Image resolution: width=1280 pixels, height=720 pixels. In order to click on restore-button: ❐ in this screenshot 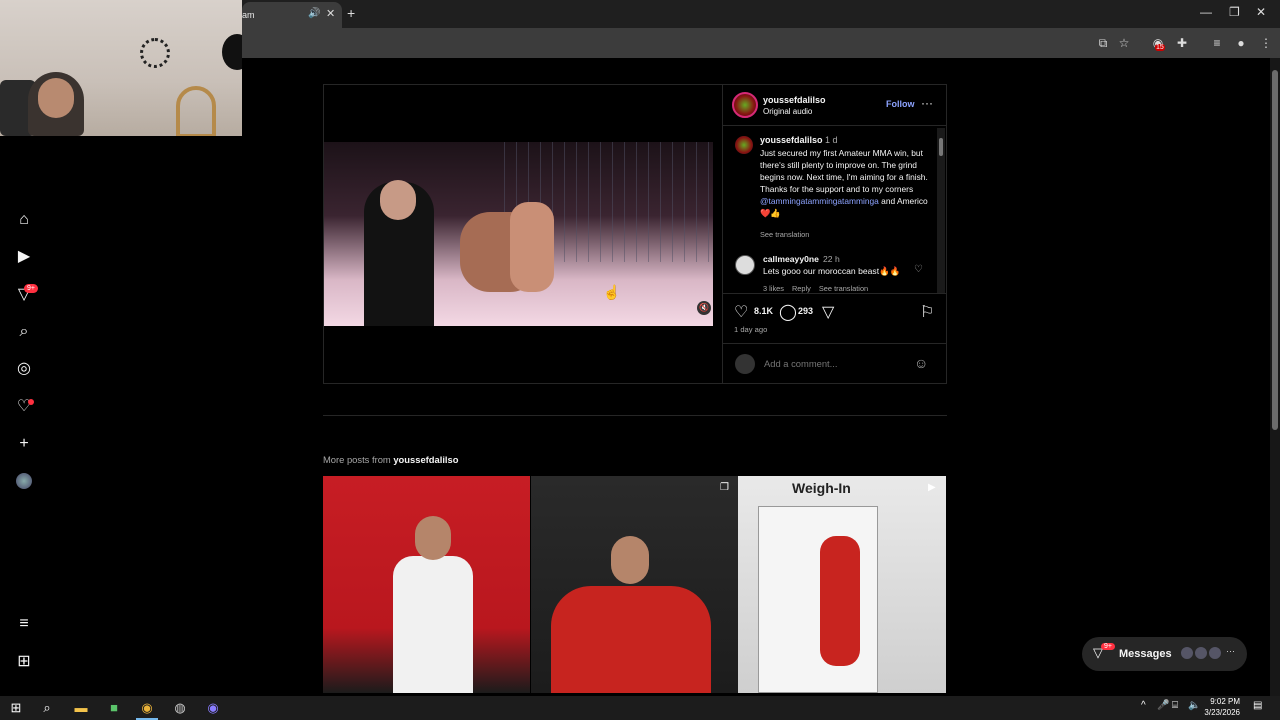, I will do `click(1234, 12)`.